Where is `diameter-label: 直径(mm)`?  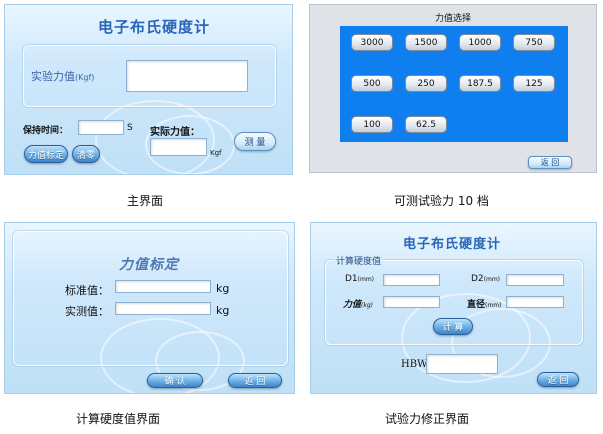 diameter-label: 直径(mm) is located at coordinates (484, 303).